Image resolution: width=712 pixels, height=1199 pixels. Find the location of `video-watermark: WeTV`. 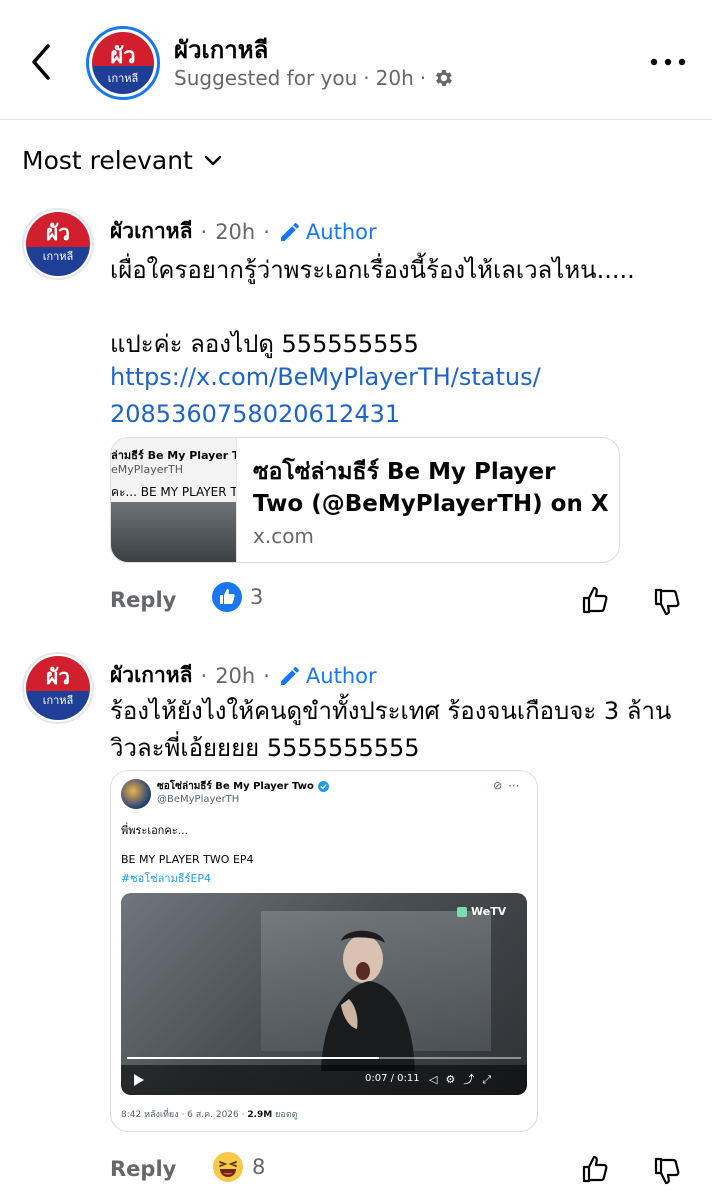

video-watermark: WeTV is located at coordinates (481, 911).